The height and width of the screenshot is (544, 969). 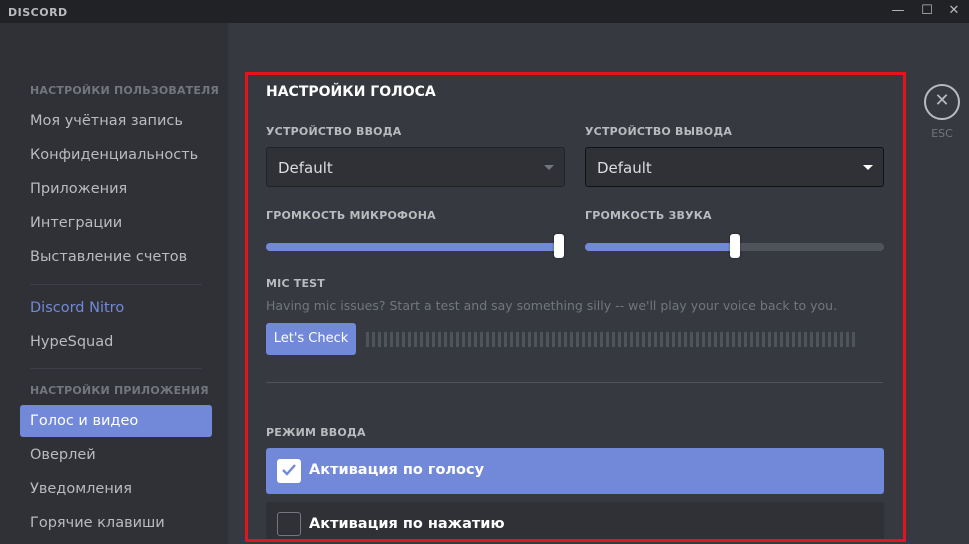 I want to click on sidebar-item-voice-video: Голос и видео, so click(x=116, y=421).